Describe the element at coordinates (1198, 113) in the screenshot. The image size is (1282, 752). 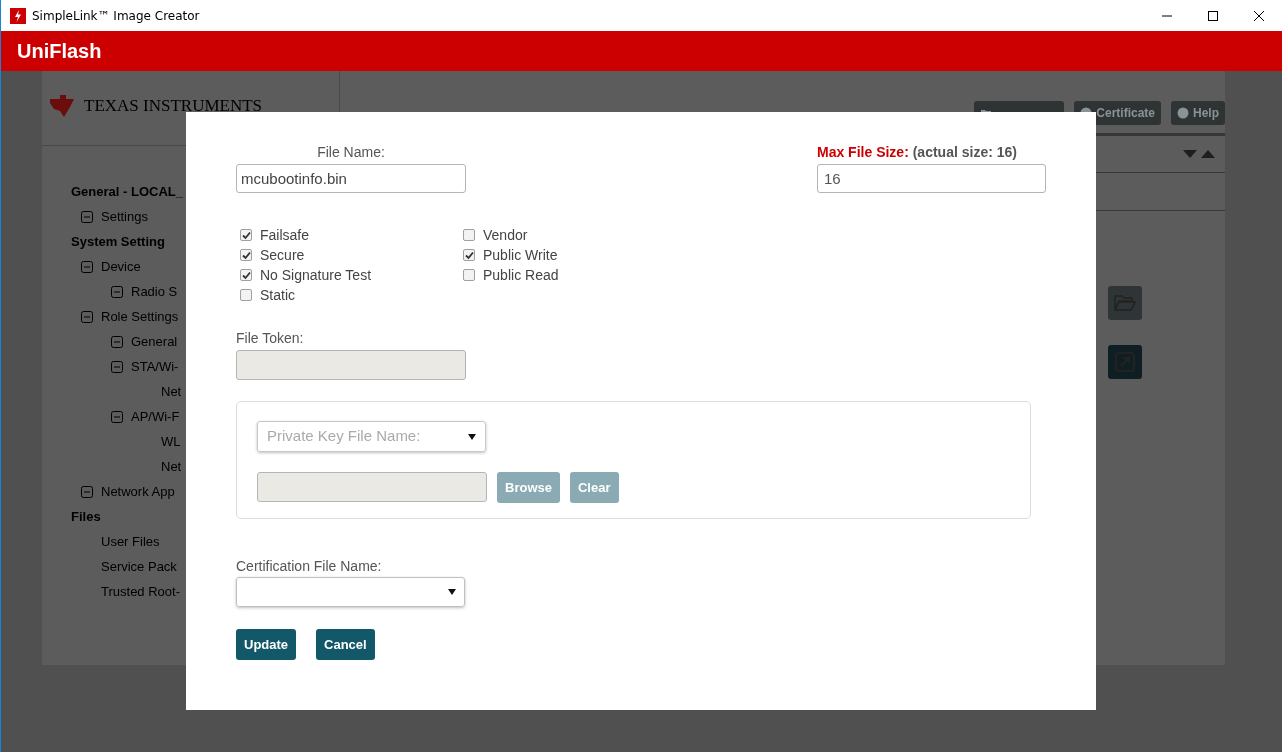
I see `toolbar-button: Help` at that location.